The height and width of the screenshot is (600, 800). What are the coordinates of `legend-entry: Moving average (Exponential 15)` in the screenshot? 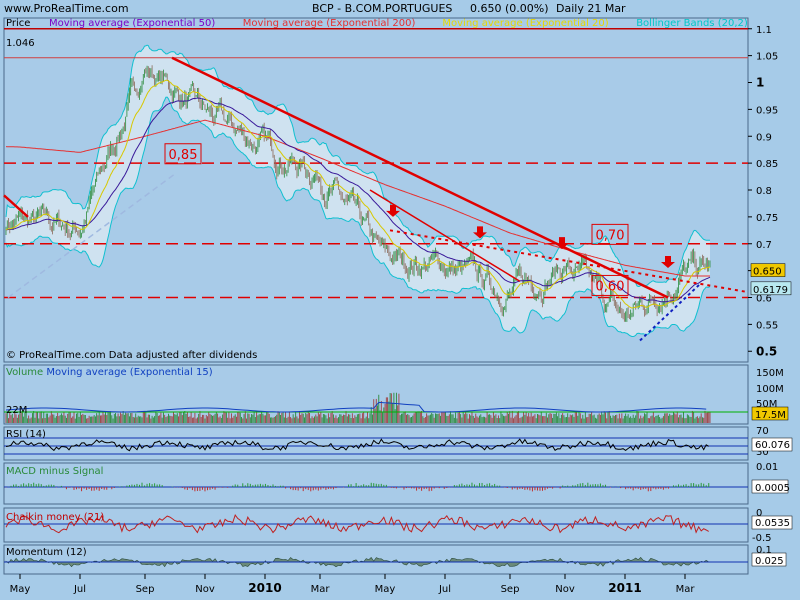 It's located at (129, 372).